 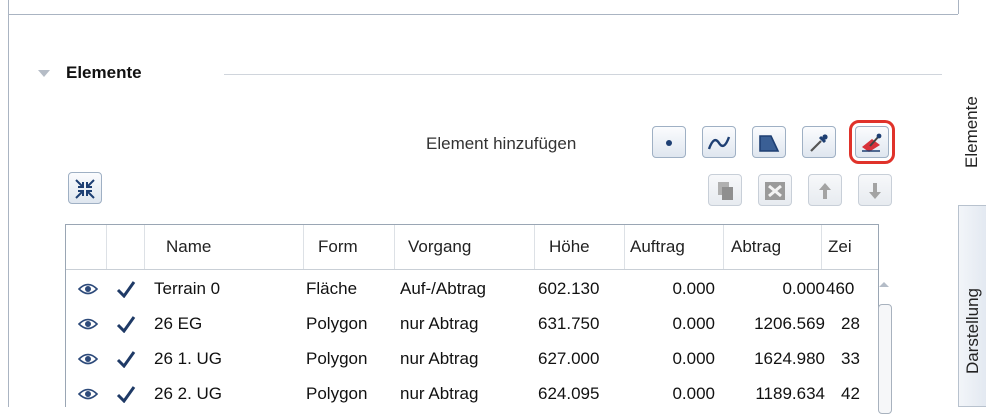 I want to click on cell-zei: 460, so click(x=840, y=288).